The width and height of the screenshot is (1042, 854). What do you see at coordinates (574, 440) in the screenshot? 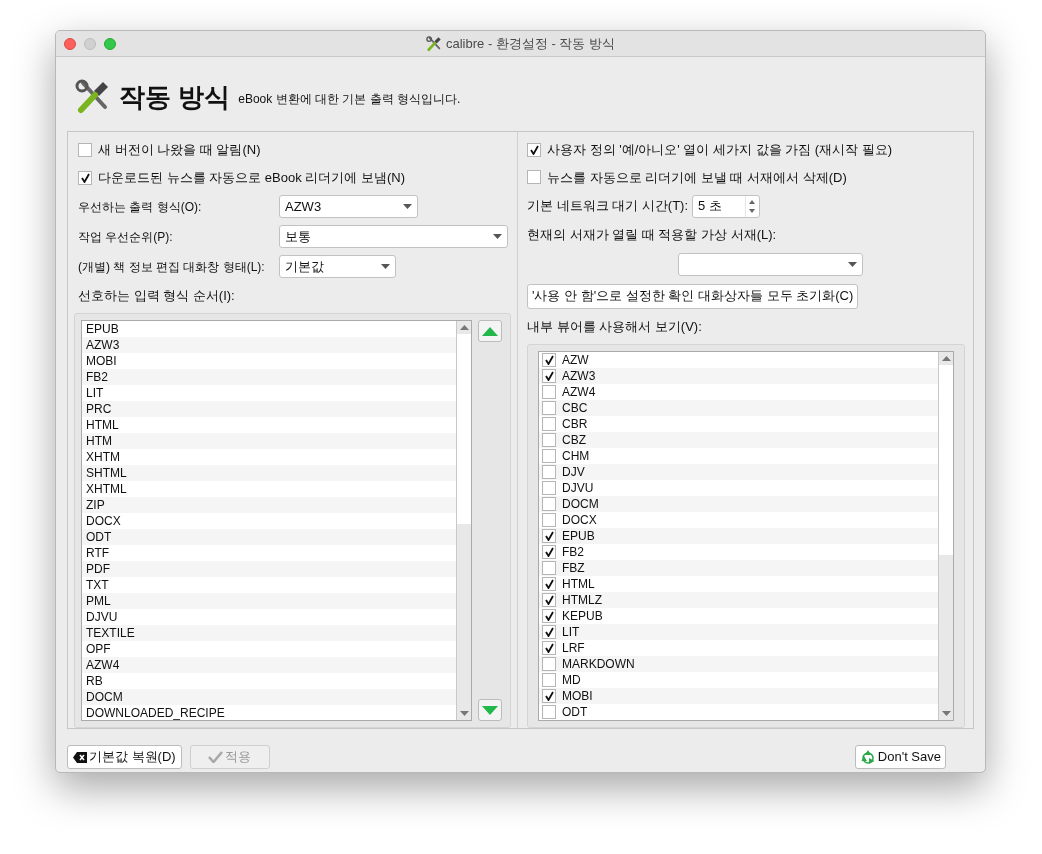
I see `list-item: CBZ` at bounding box center [574, 440].